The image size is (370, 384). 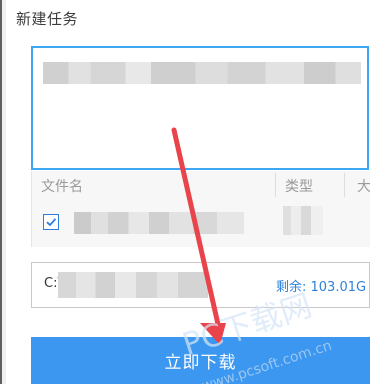 I want to click on blurred-url-text, so click(x=202, y=73).